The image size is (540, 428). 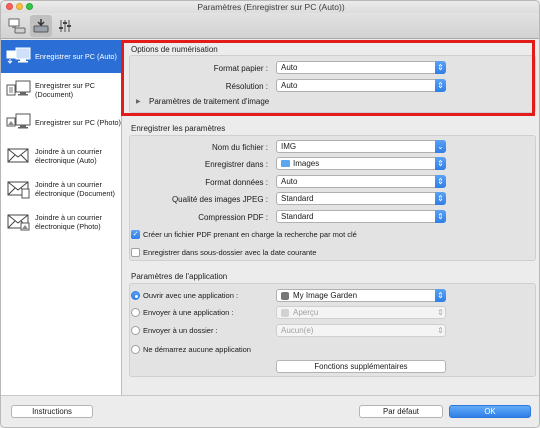 I want to click on ok-button: OK, so click(x=490, y=411).